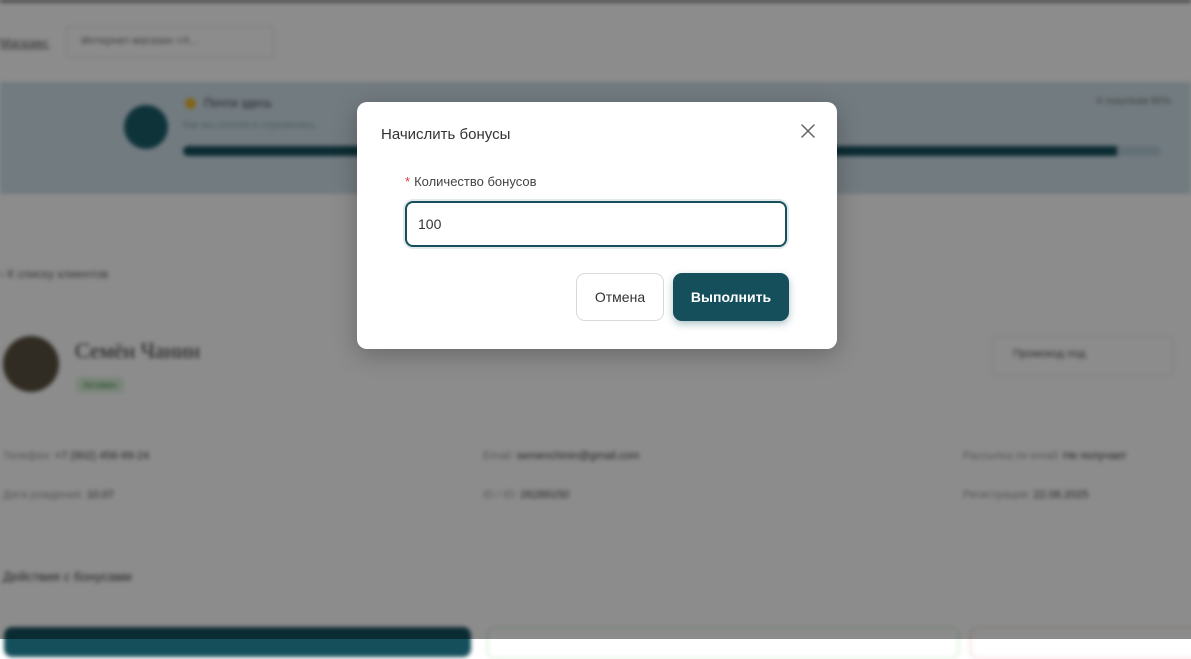 The height and width of the screenshot is (659, 1191). What do you see at coordinates (475, 181) in the screenshot?
I see `bonus-amount-label-text: Количество бонусов` at bounding box center [475, 181].